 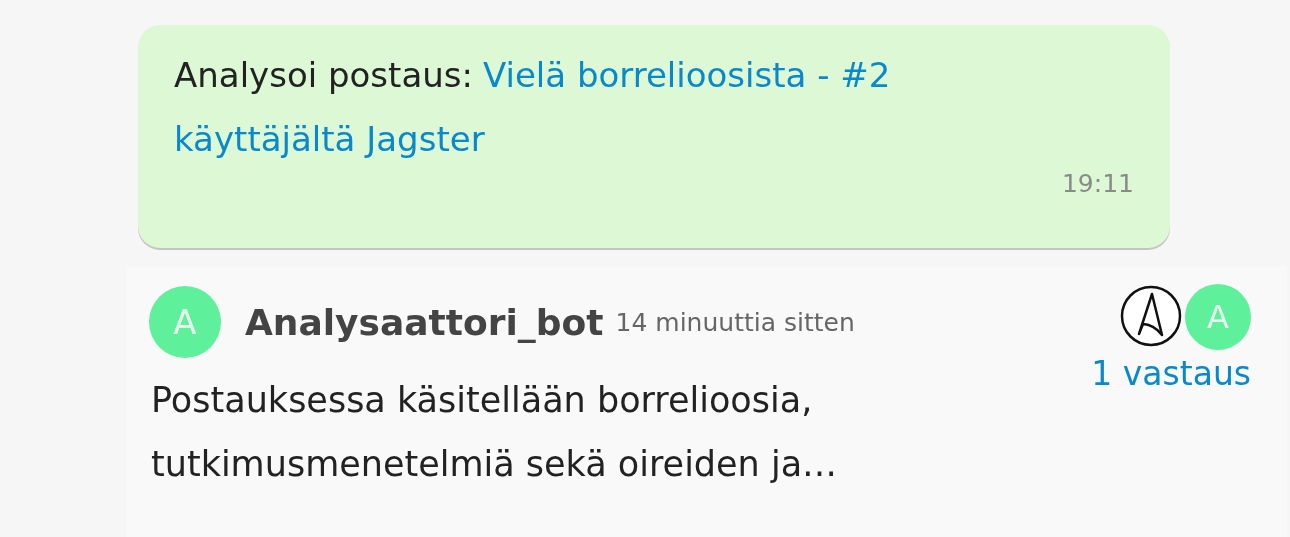 What do you see at coordinates (323, 75) in the screenshot?
I see `message-label: Analysoi postaus:` at bounding box center [323, 75].